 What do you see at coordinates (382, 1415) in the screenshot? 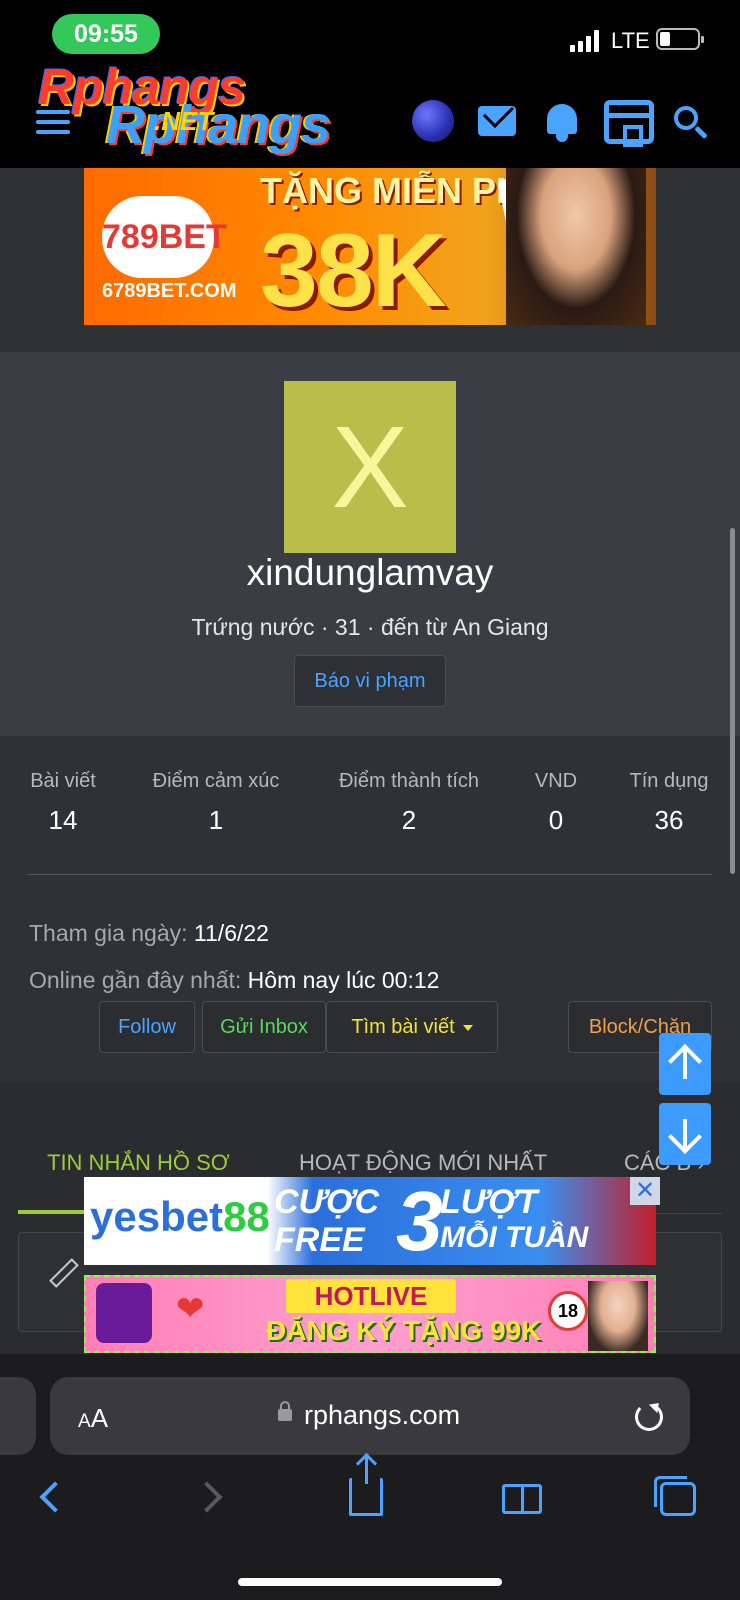
I see `url-text: rphangs.com` at bounding box center [382, 1415].